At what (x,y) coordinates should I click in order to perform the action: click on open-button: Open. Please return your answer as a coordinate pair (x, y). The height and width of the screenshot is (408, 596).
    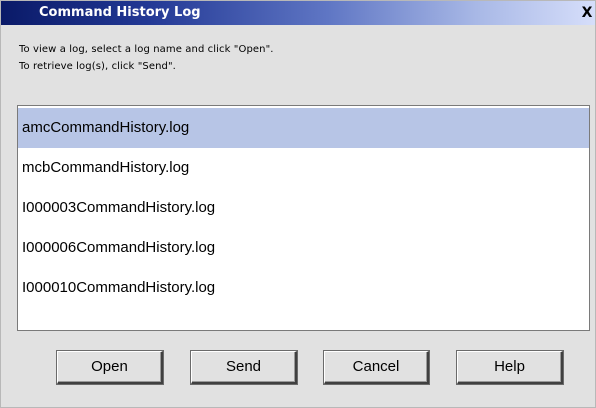
    Looking at the image, I should click on (110, 367).